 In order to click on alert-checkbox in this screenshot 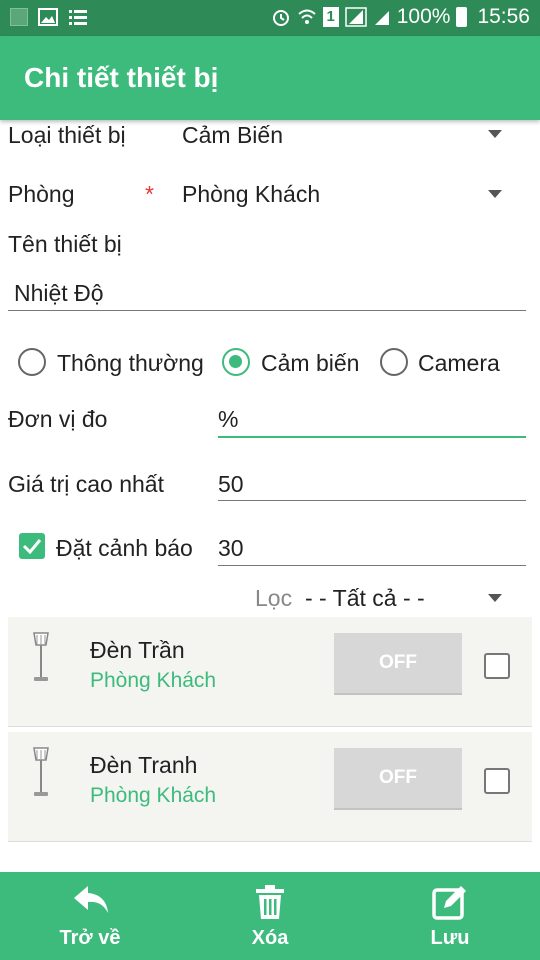, I will do `click(32, 546)`.